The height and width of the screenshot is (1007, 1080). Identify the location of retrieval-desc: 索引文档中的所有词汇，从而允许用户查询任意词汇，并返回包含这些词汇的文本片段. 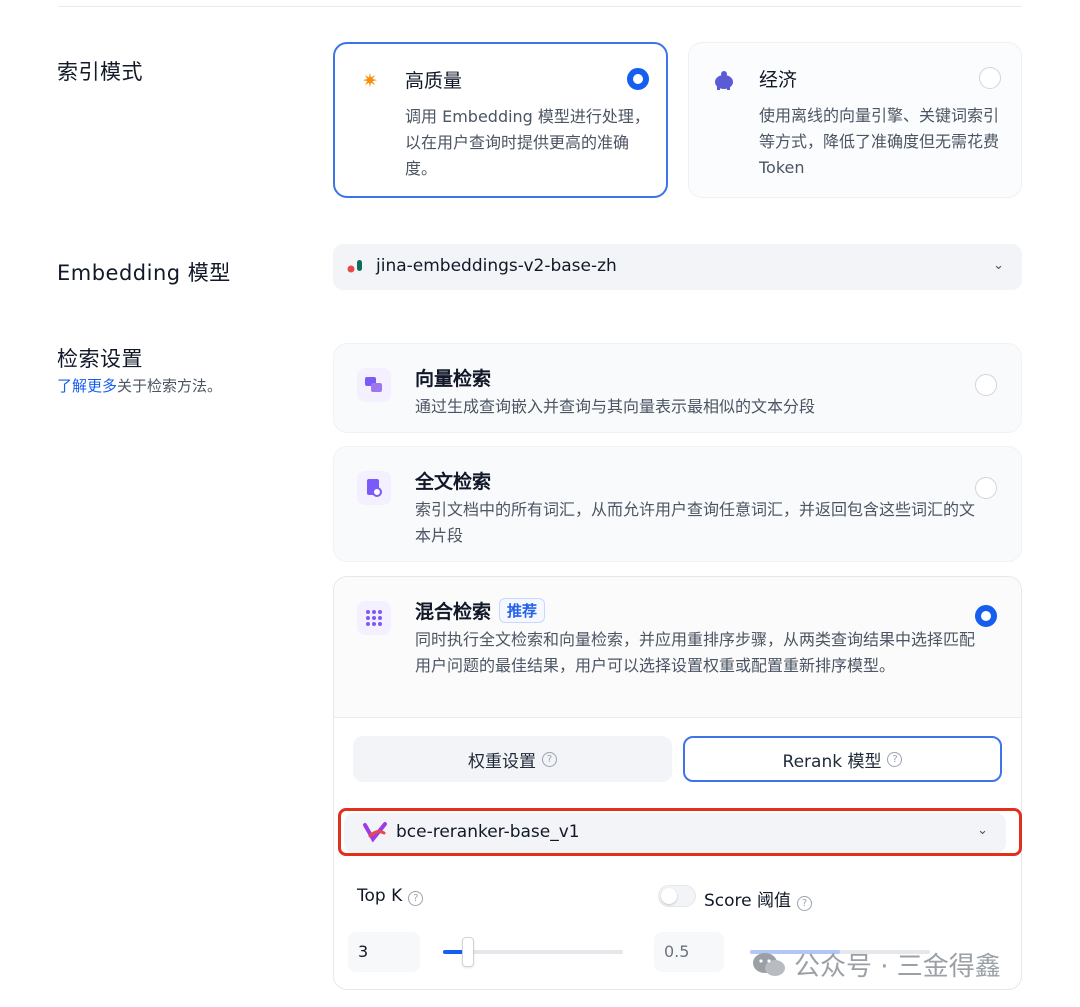
(695, 522).